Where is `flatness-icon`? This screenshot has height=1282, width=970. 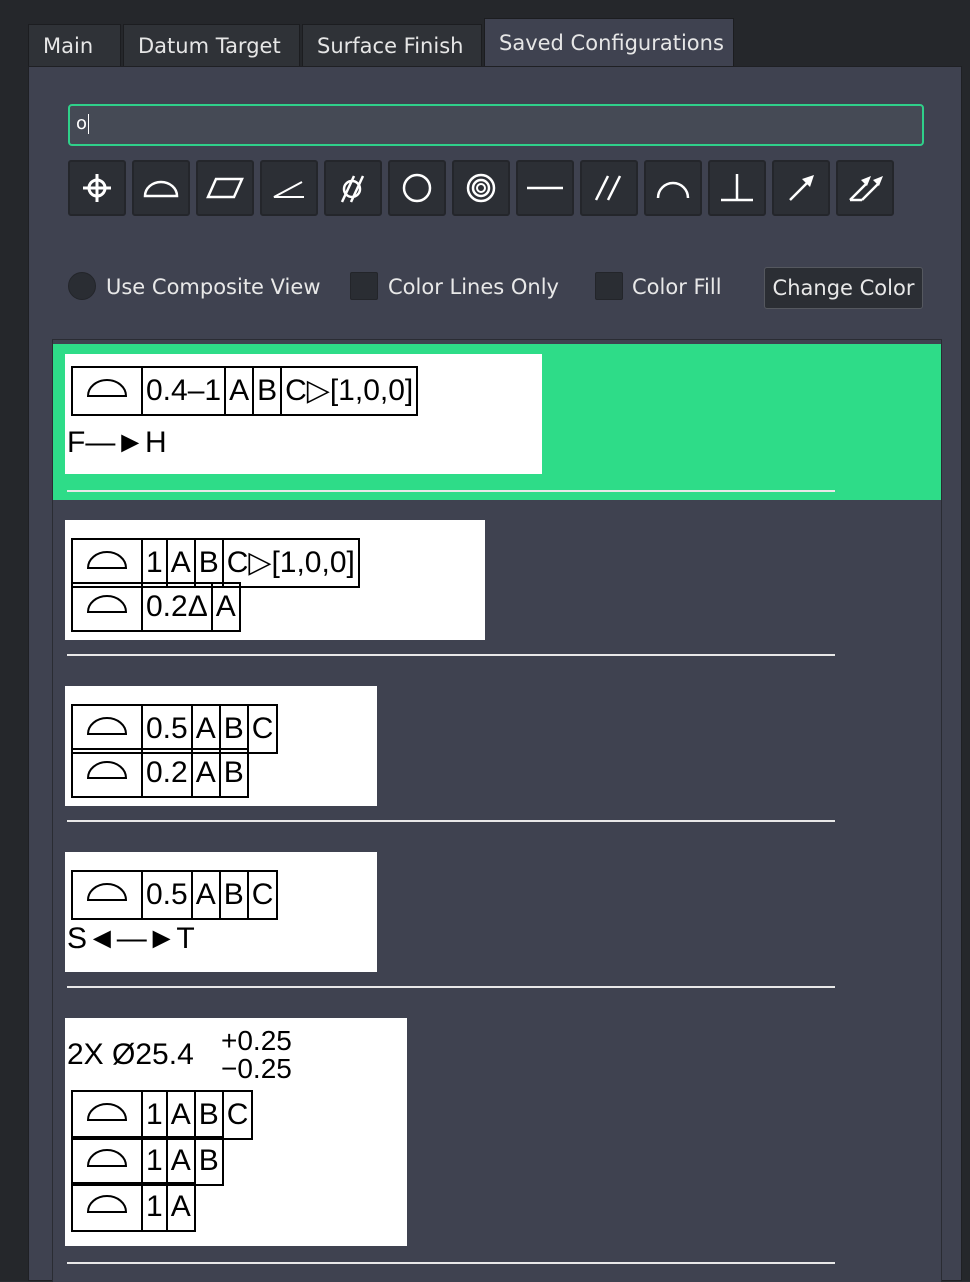 flatness-icon is located at coordinates (225, 188).